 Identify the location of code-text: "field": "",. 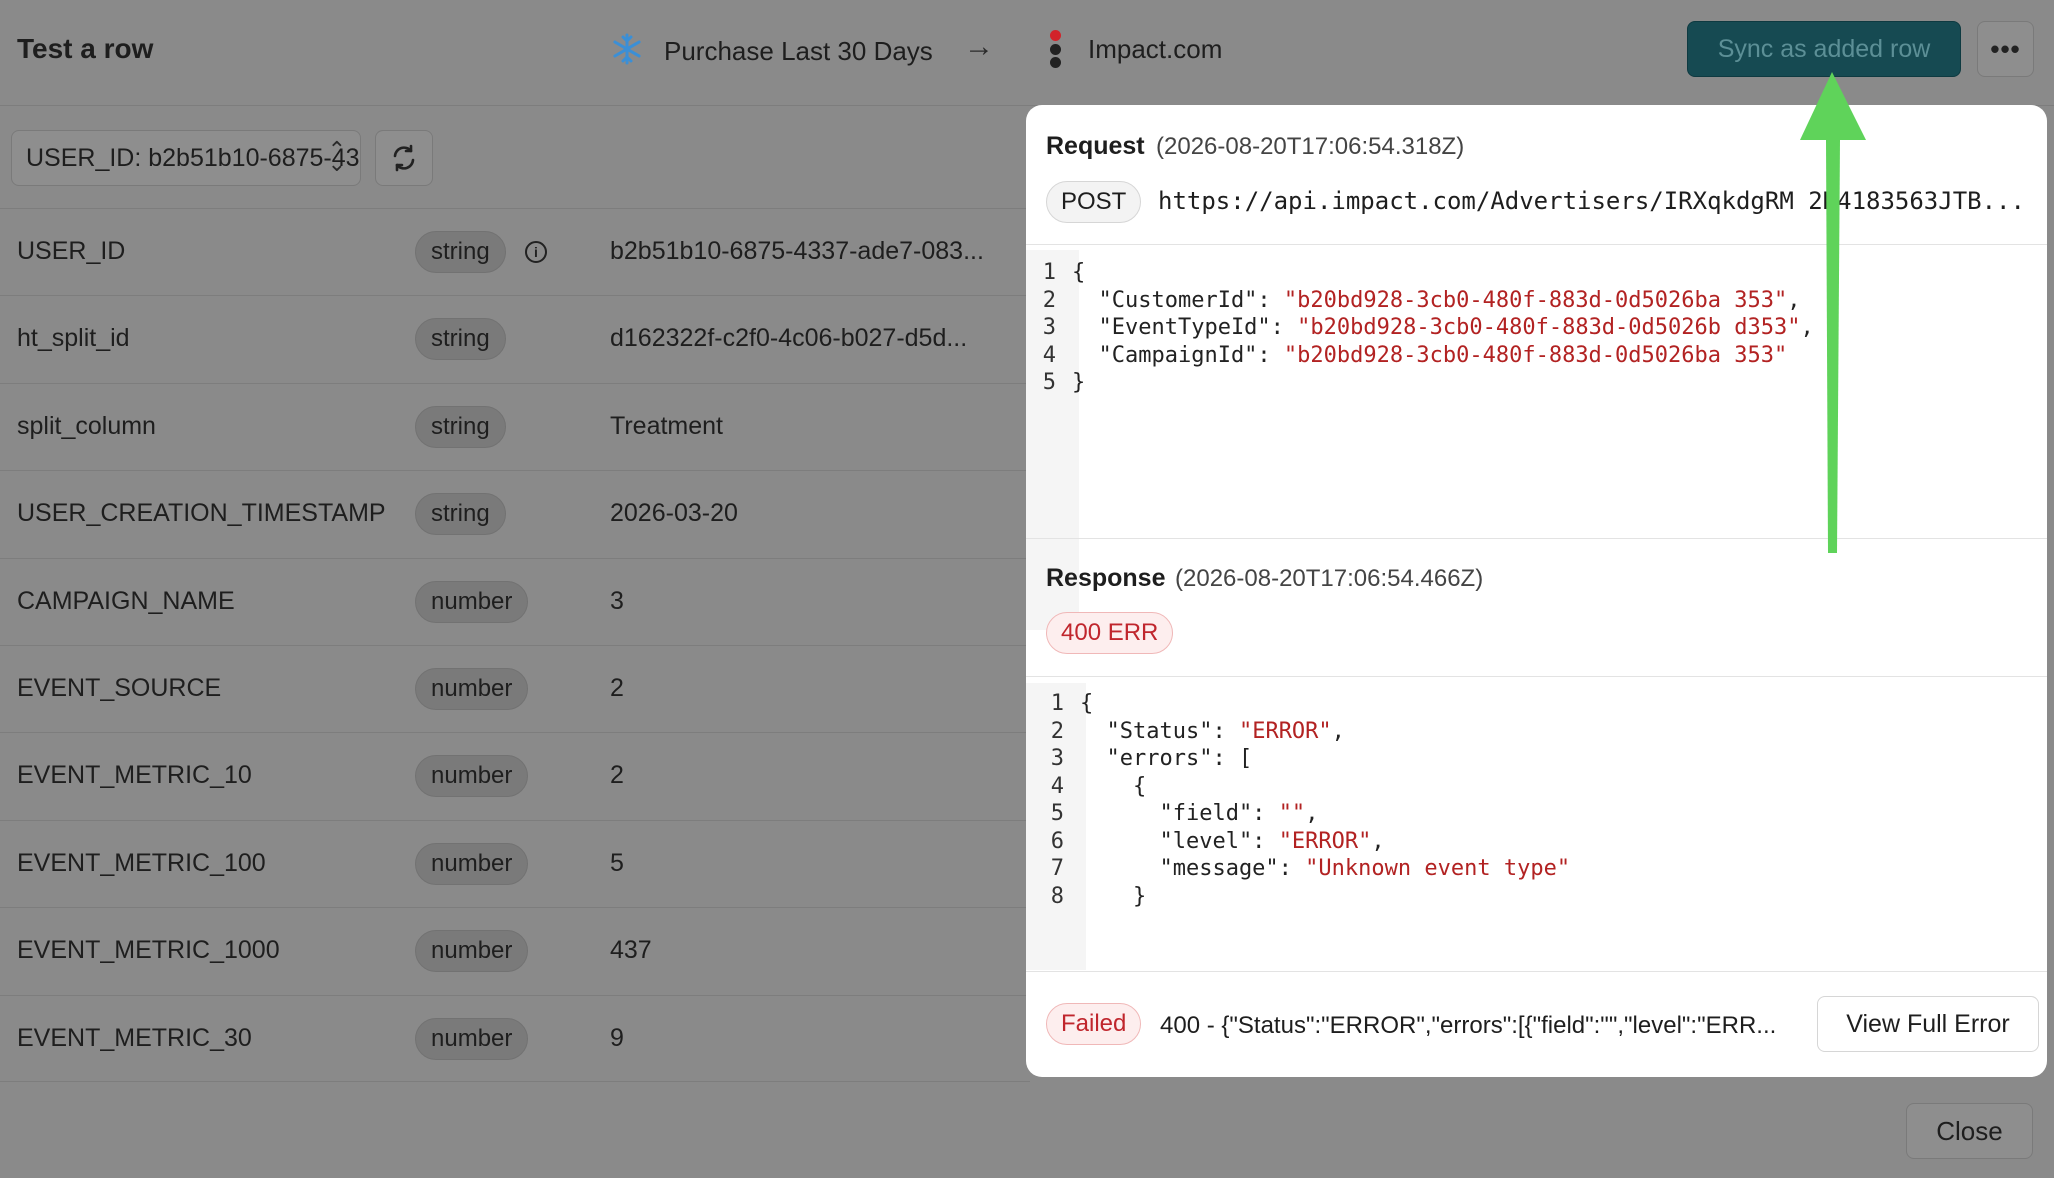
(1199, 813).